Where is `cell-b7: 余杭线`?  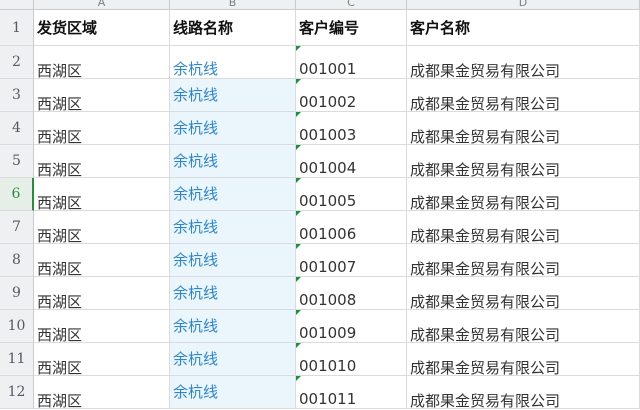
cell-b7: 余杭线 is located at coordinates (233, 227).